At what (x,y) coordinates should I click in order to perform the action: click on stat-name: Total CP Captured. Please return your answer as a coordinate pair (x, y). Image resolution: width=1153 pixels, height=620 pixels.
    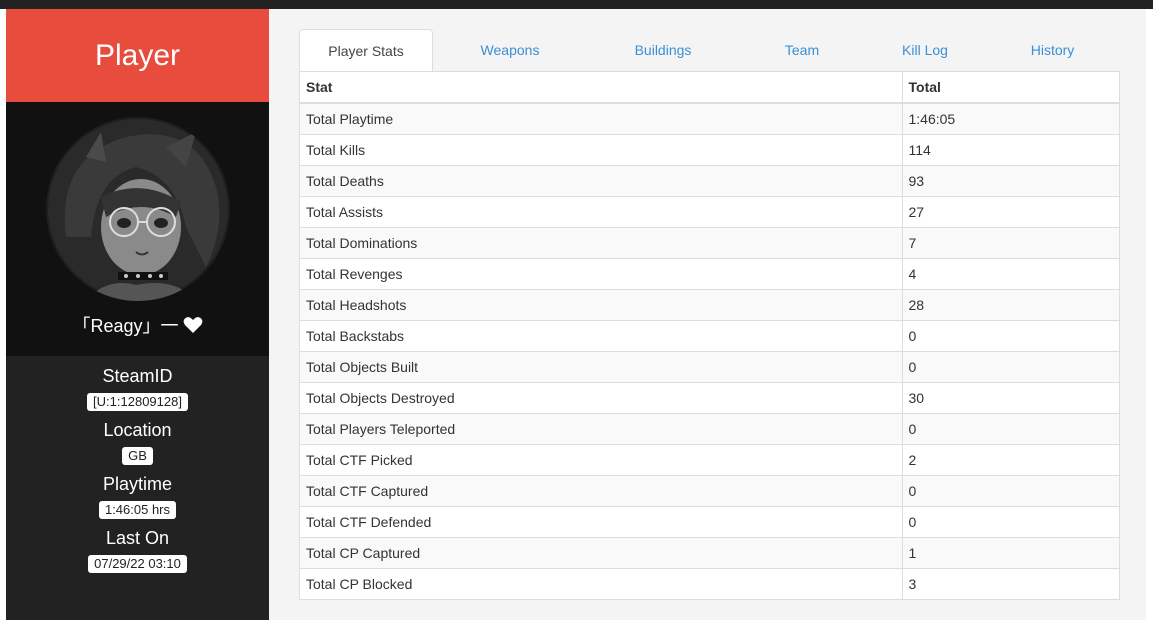
    Looking at the image, I should click on (601, 552).